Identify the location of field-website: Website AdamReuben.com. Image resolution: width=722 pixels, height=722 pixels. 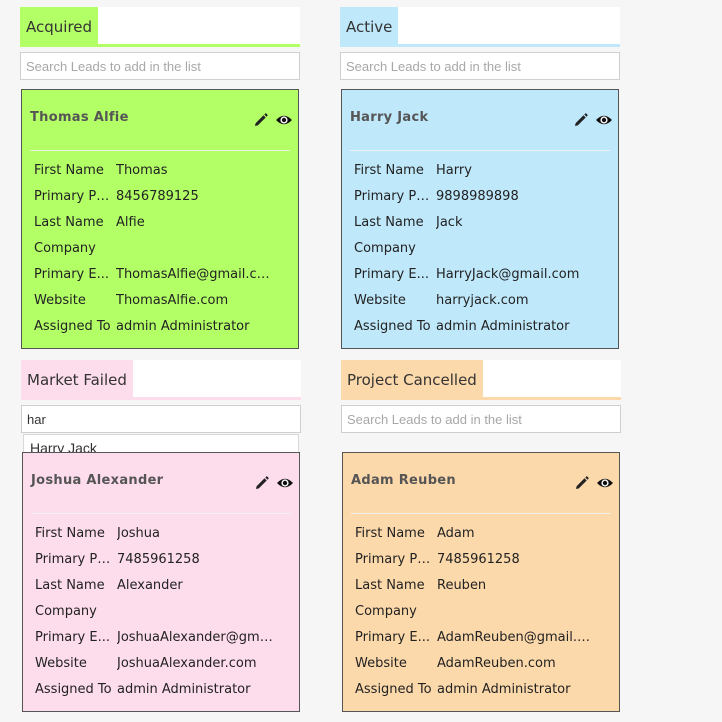
(455, 663).